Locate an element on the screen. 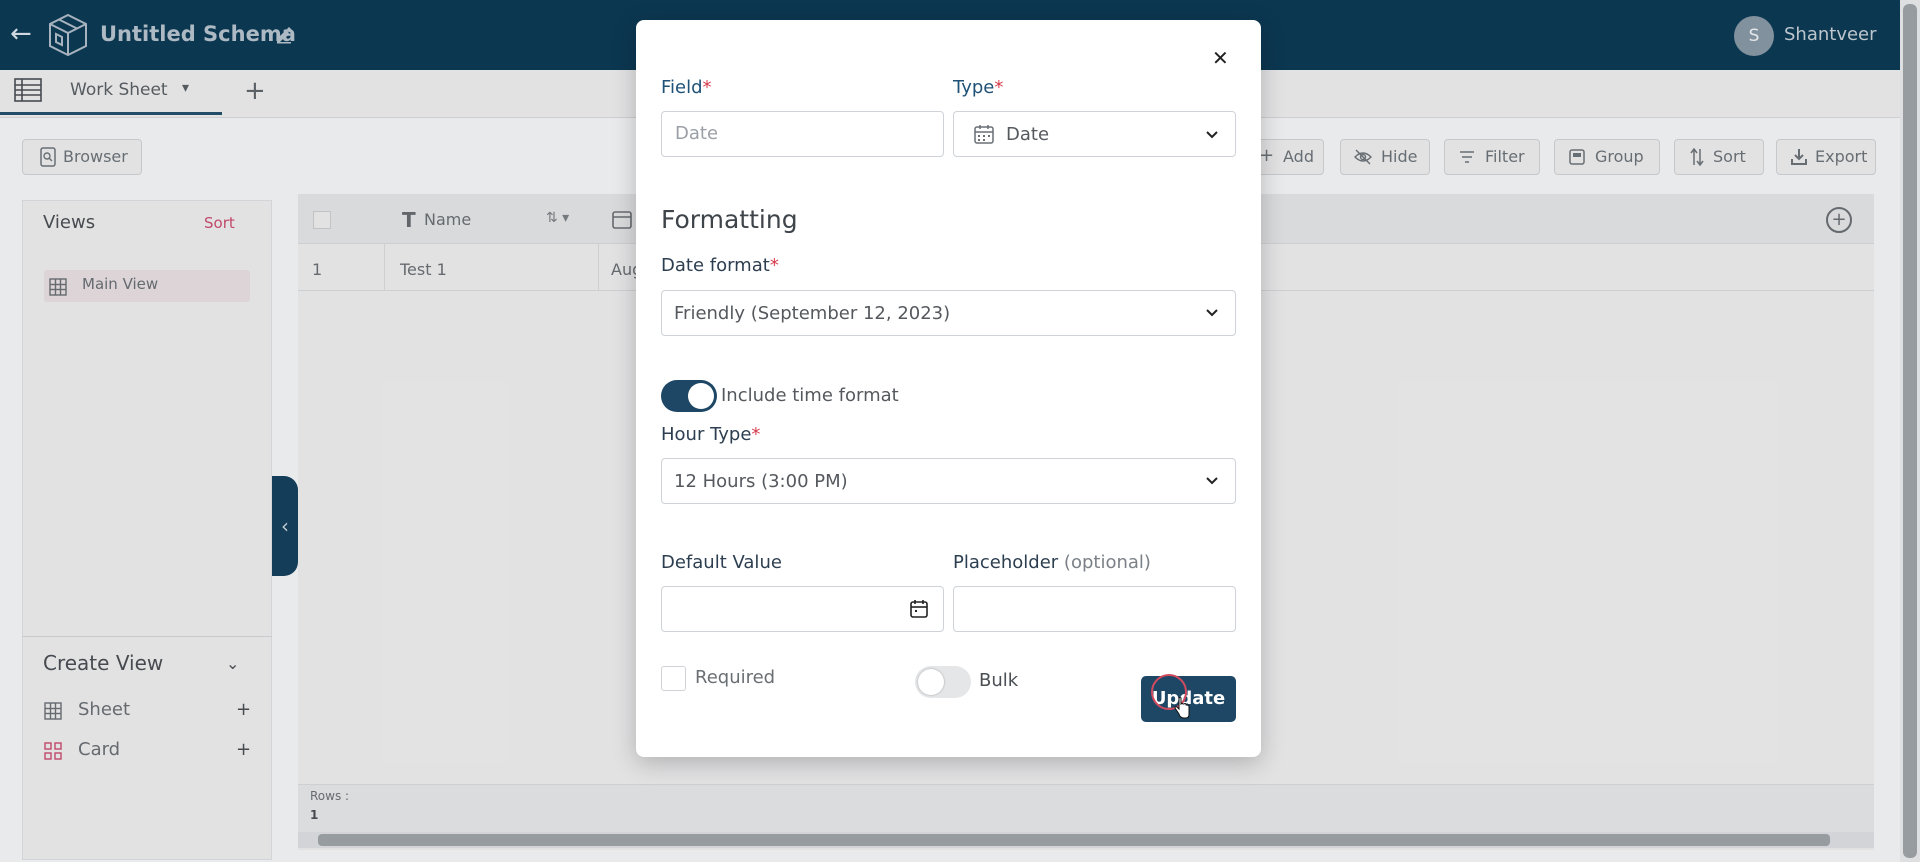 The height and width of the screenshot is (862, 1920). calendar-picker-icon is located at coordinates (919, 609).